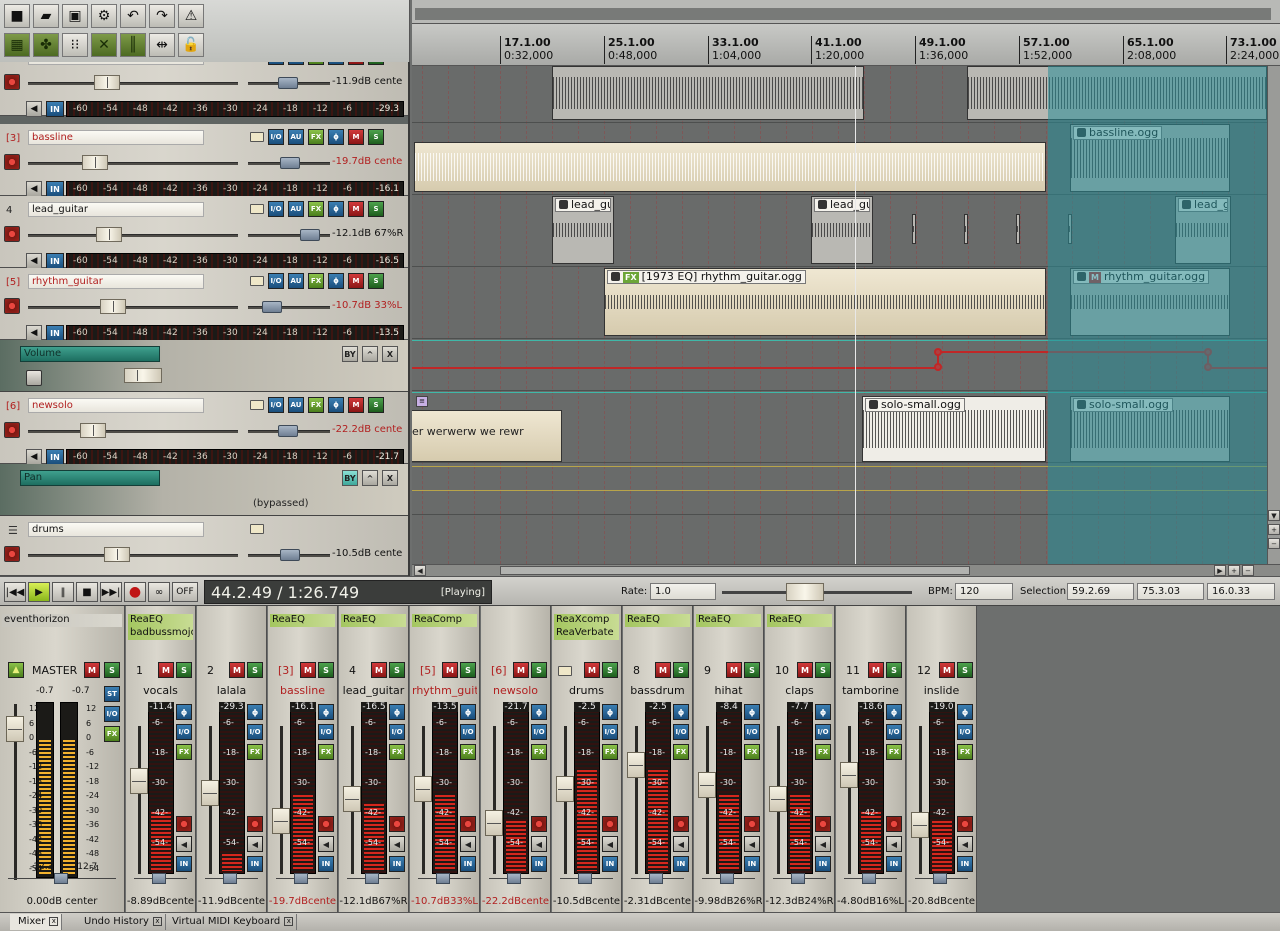 The image size is (1280, 931). Describe the element at coordinates (276, 137) in the screenshot. I see `io-button: I/O` at that location.